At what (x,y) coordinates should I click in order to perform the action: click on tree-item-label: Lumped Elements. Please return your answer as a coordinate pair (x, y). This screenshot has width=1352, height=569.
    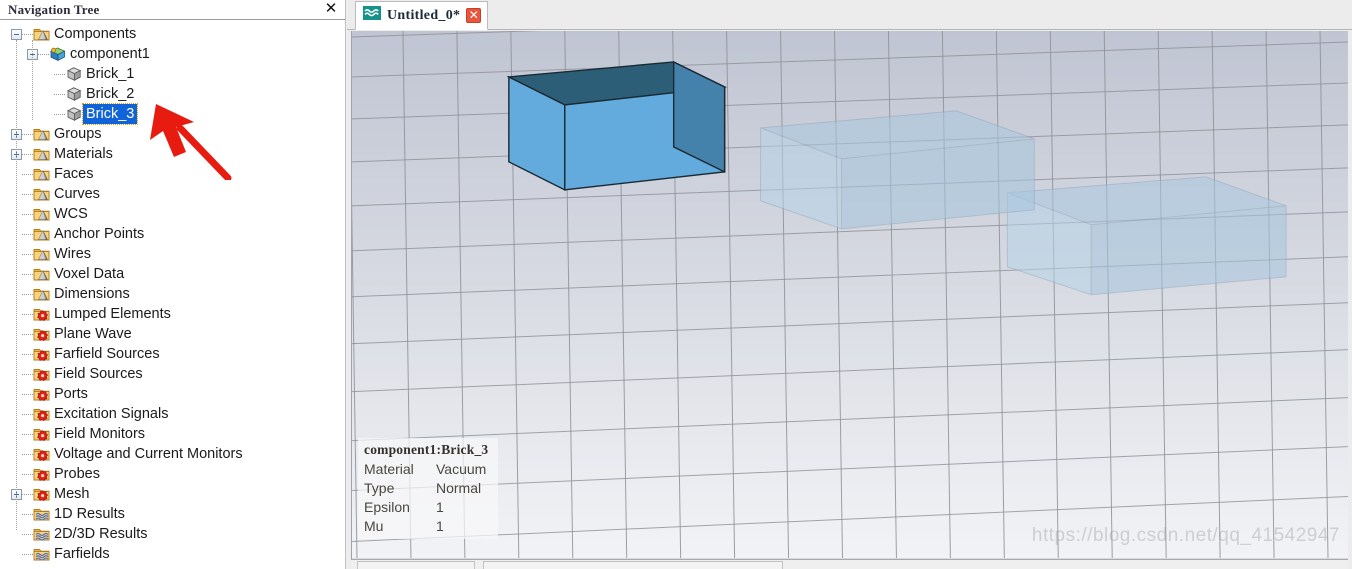
    Looking at the image, I should click on (112, 314).